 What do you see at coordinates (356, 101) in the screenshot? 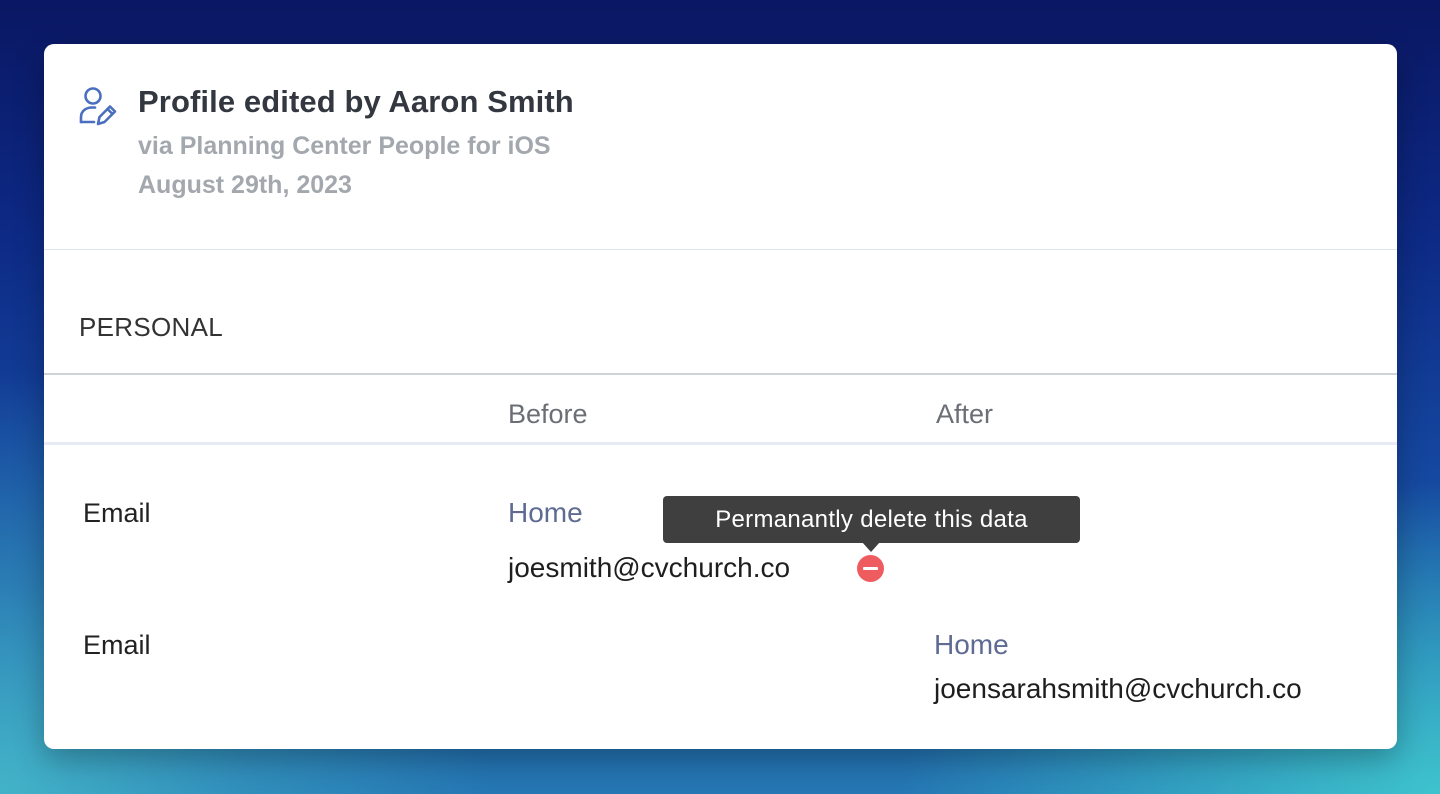
I see `page-title: Profile edited by Aaron Smith` at bounding box center [356, 101].